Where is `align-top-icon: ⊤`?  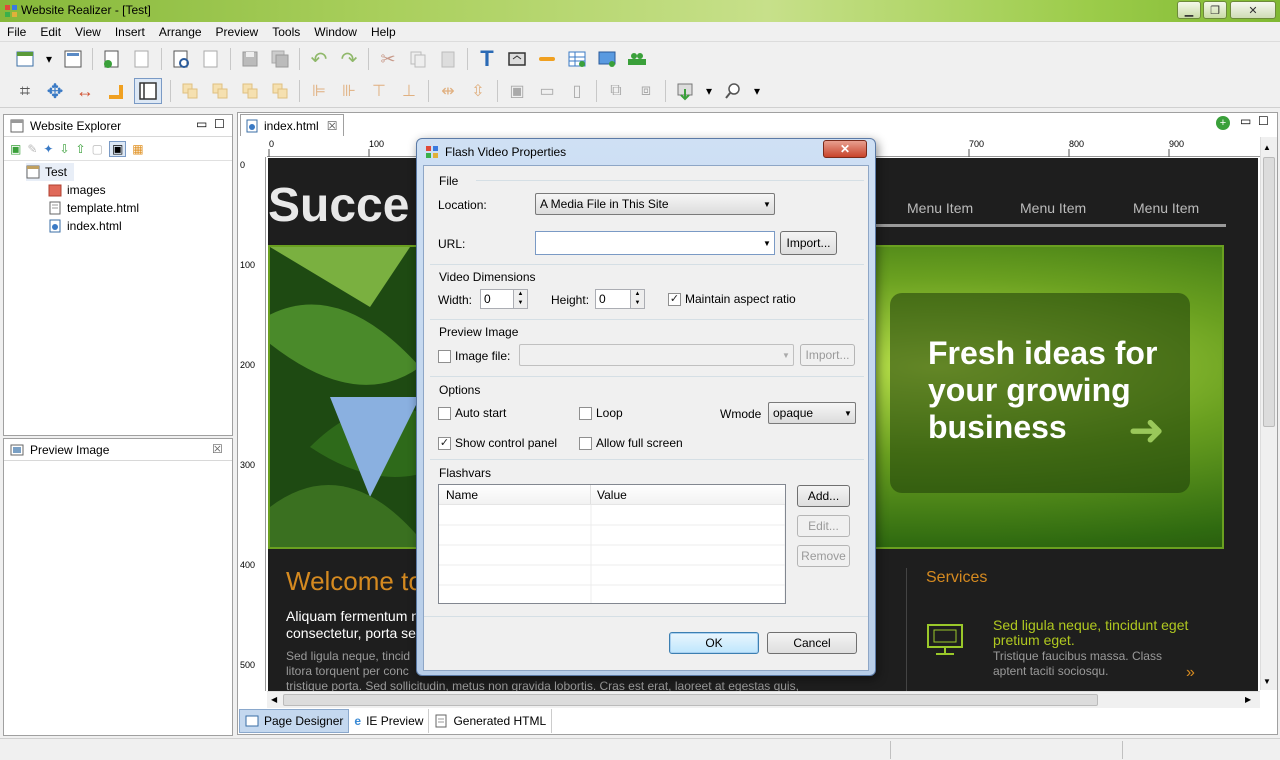 align-top-icon: ⊤ is located at coordinates (379, 91).